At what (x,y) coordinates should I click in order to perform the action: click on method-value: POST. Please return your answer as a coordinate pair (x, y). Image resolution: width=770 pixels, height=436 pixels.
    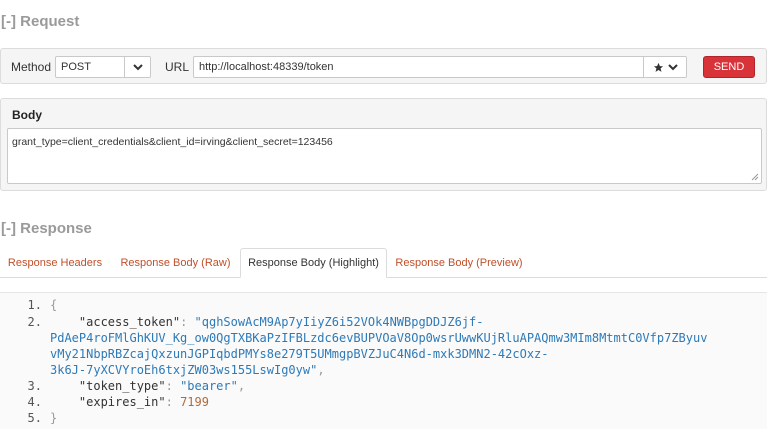
    Looking at the image, I should click on (76, 67).